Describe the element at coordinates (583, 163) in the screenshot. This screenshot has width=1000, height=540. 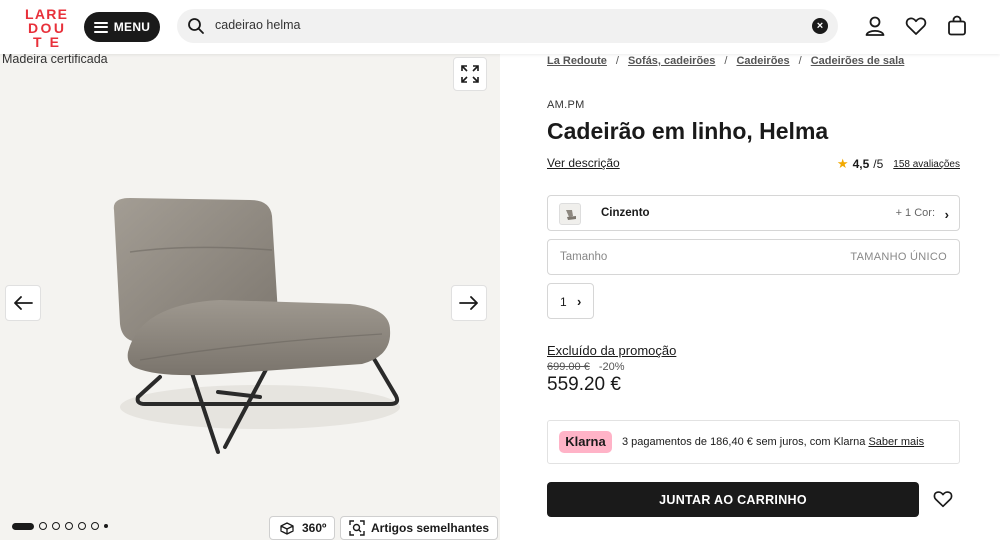
I see `view-description-link: Ver descrição` at that location.